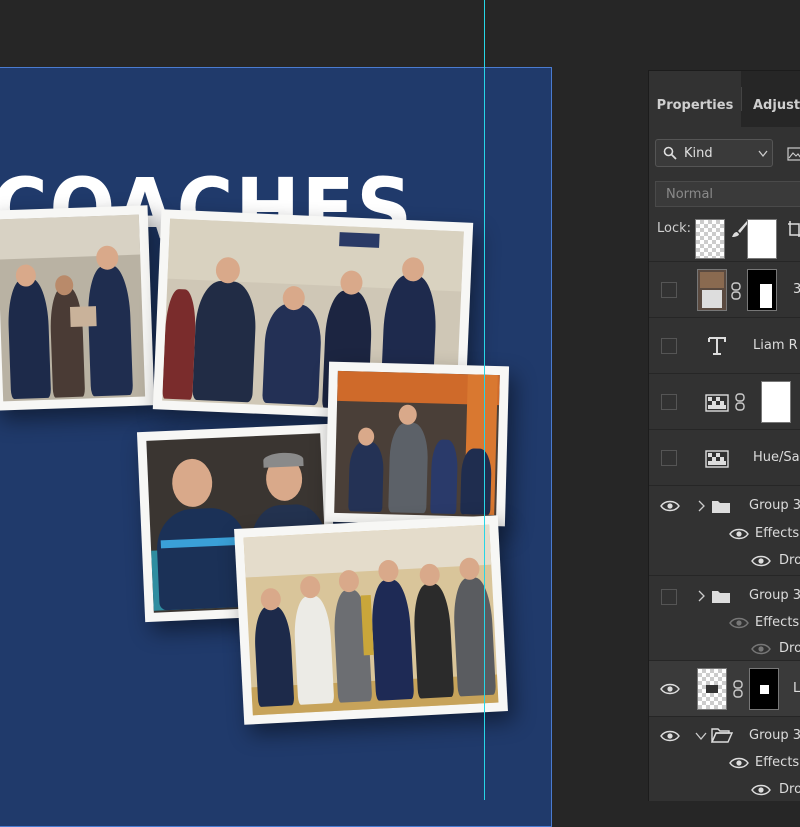 Image resolution: width=800 pixels, height=827 pixels. Describe the element at coordinates (724, 618) in the screenshot. I see `layer-row-group: Group 3 Effects Drop` at that location.